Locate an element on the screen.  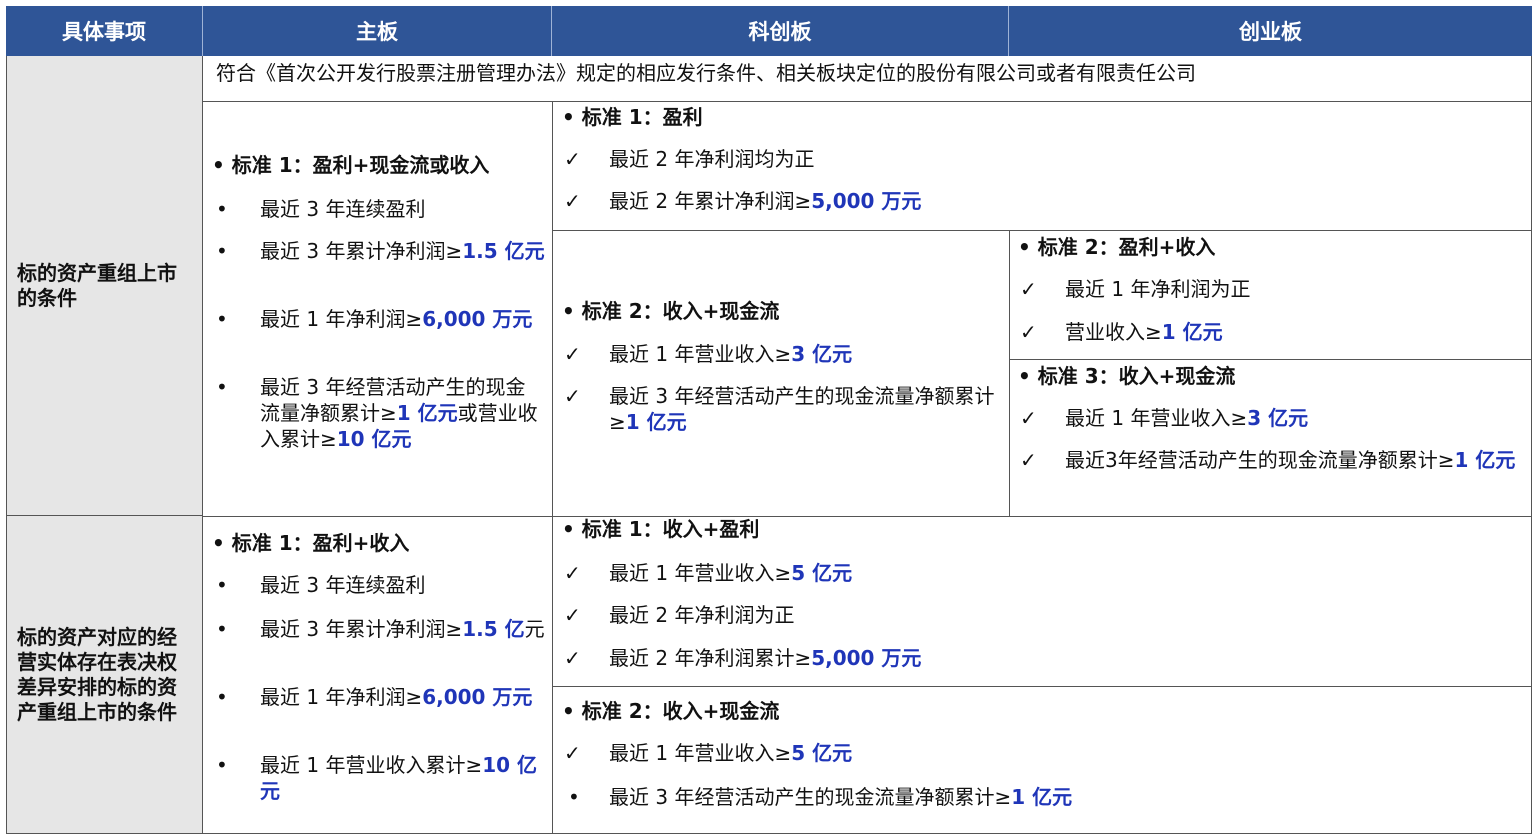
row2-std2-item1-value: 5 亿元 is located at coordinates (822, 753).